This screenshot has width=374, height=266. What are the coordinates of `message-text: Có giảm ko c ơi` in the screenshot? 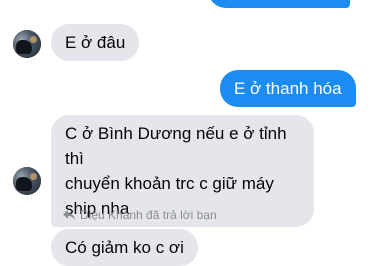 It's located at (124, 247).